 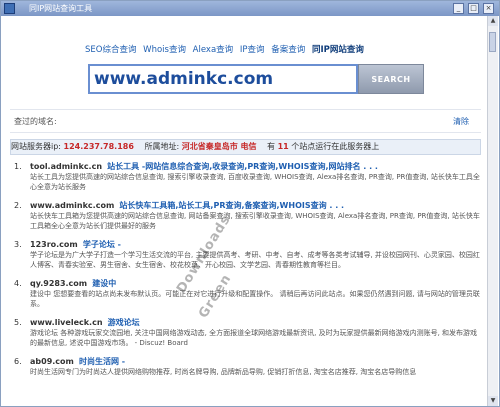 I want to click on result-title-link: 站长快车工具箱,站长工具,PR查询,备案查询,WHOIS查询 . . ., so click(x=231, y=205).